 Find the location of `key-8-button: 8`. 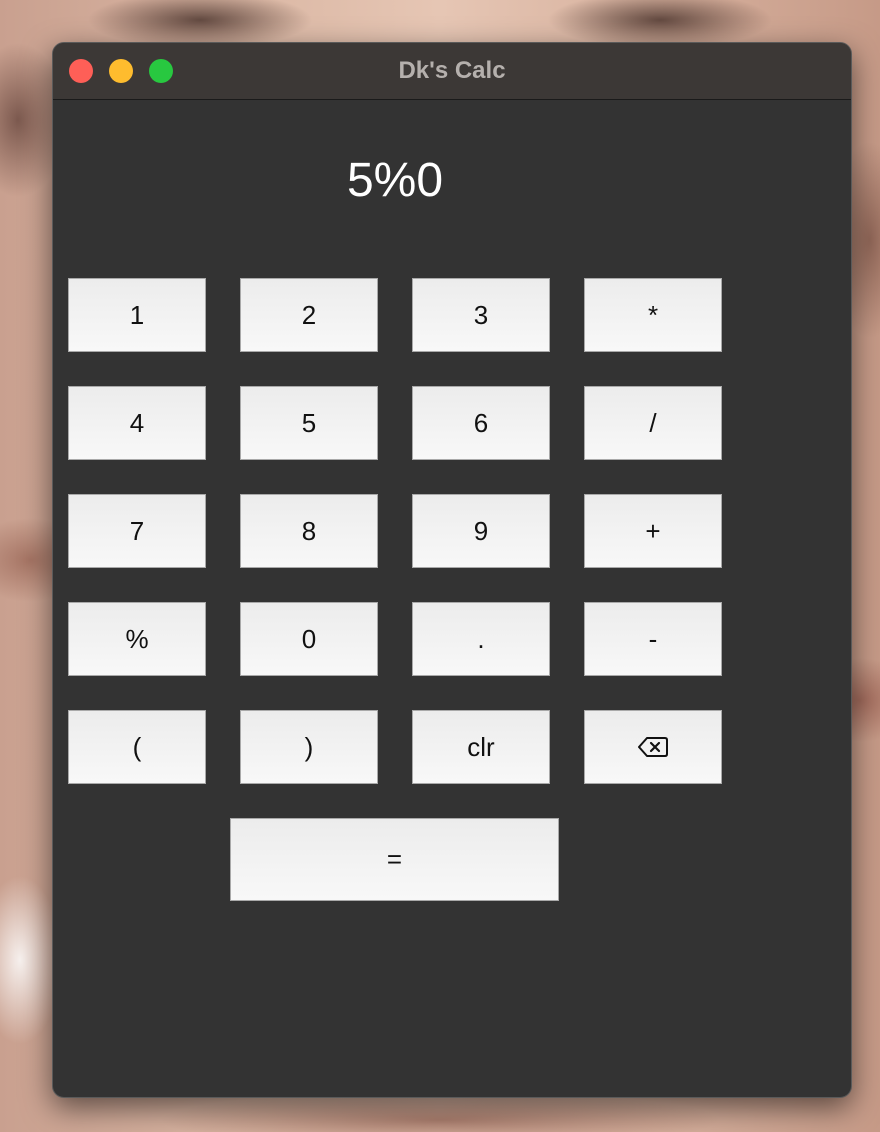

key-8-button: 8 is located at coordinates (309, 531).